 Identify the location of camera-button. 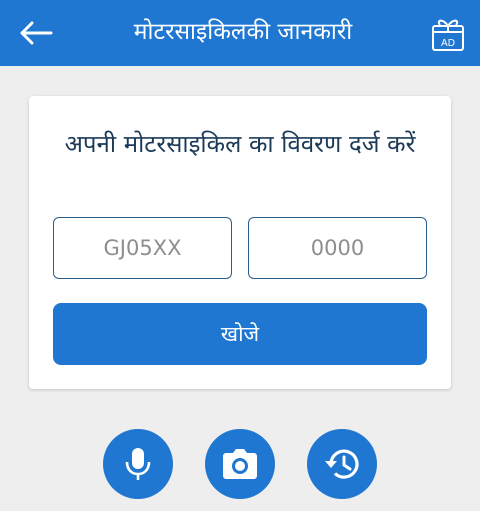
(240, 464).